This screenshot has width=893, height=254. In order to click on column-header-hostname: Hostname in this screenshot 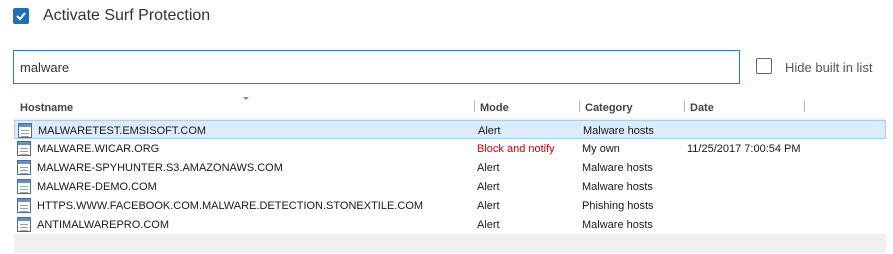, I will do `click(46, 108)`.